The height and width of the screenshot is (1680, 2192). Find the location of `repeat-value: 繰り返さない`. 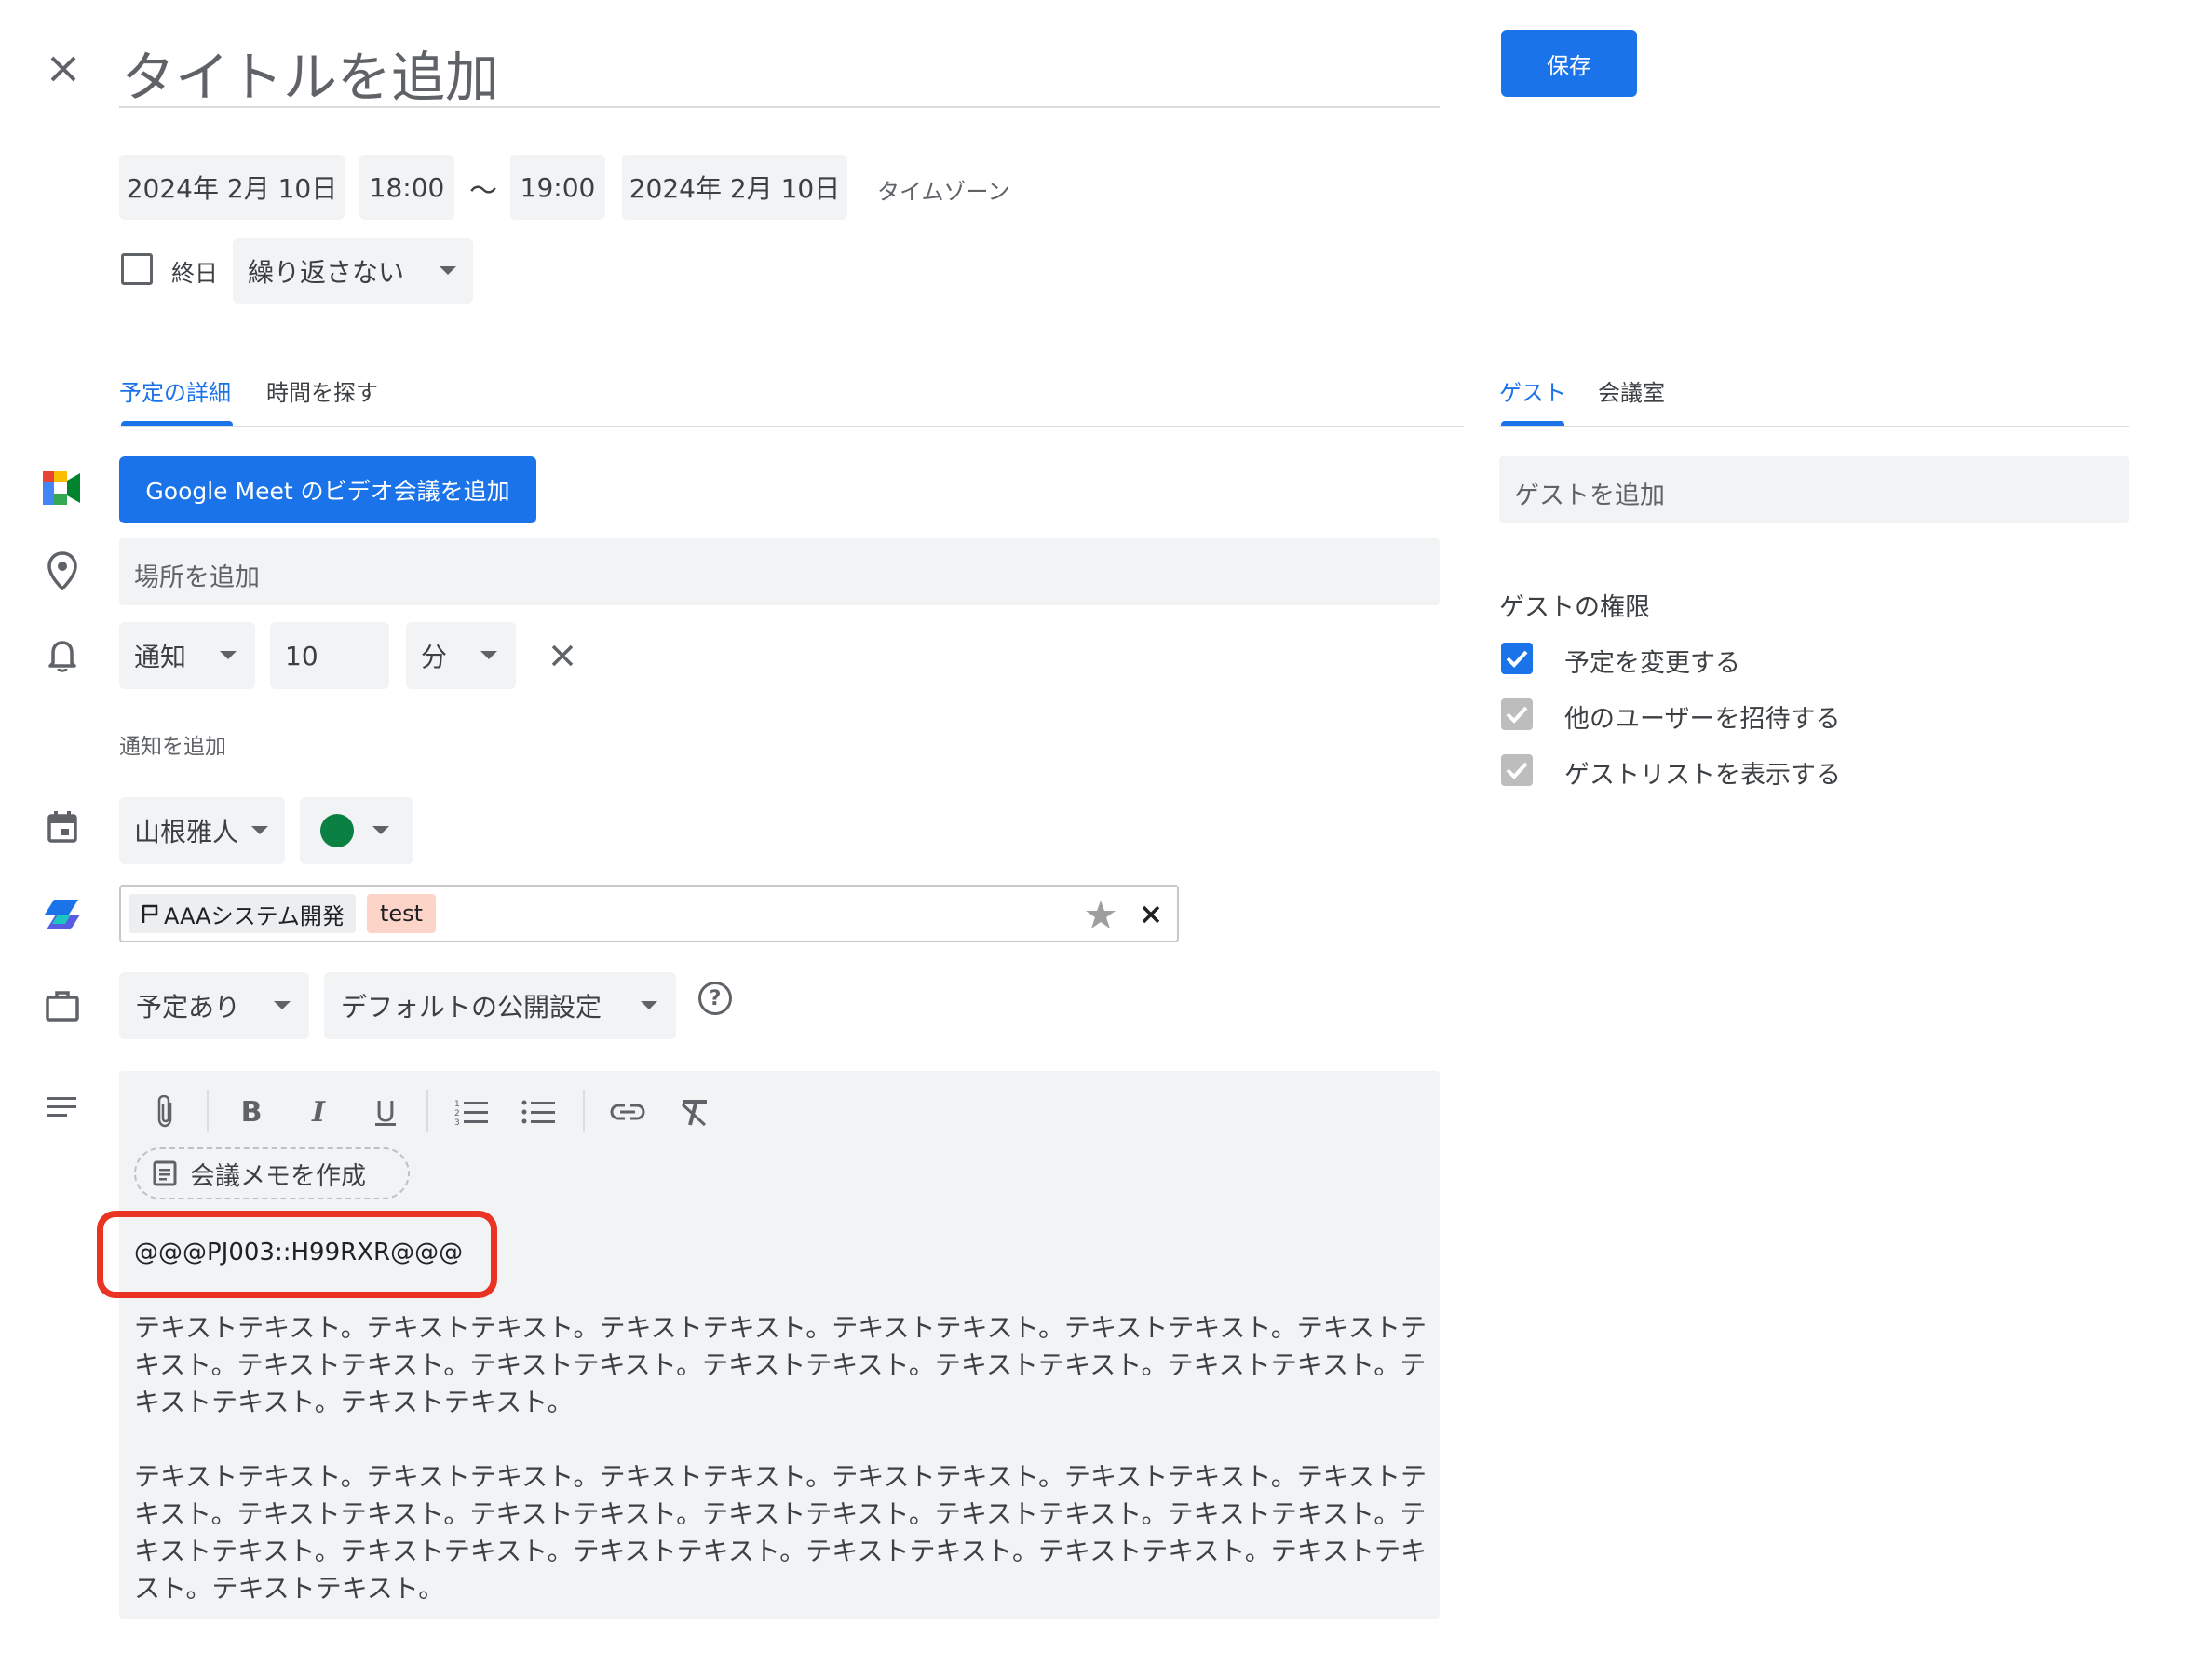

repeat-value: 繰り返さない is located at coordinates (326, 272).